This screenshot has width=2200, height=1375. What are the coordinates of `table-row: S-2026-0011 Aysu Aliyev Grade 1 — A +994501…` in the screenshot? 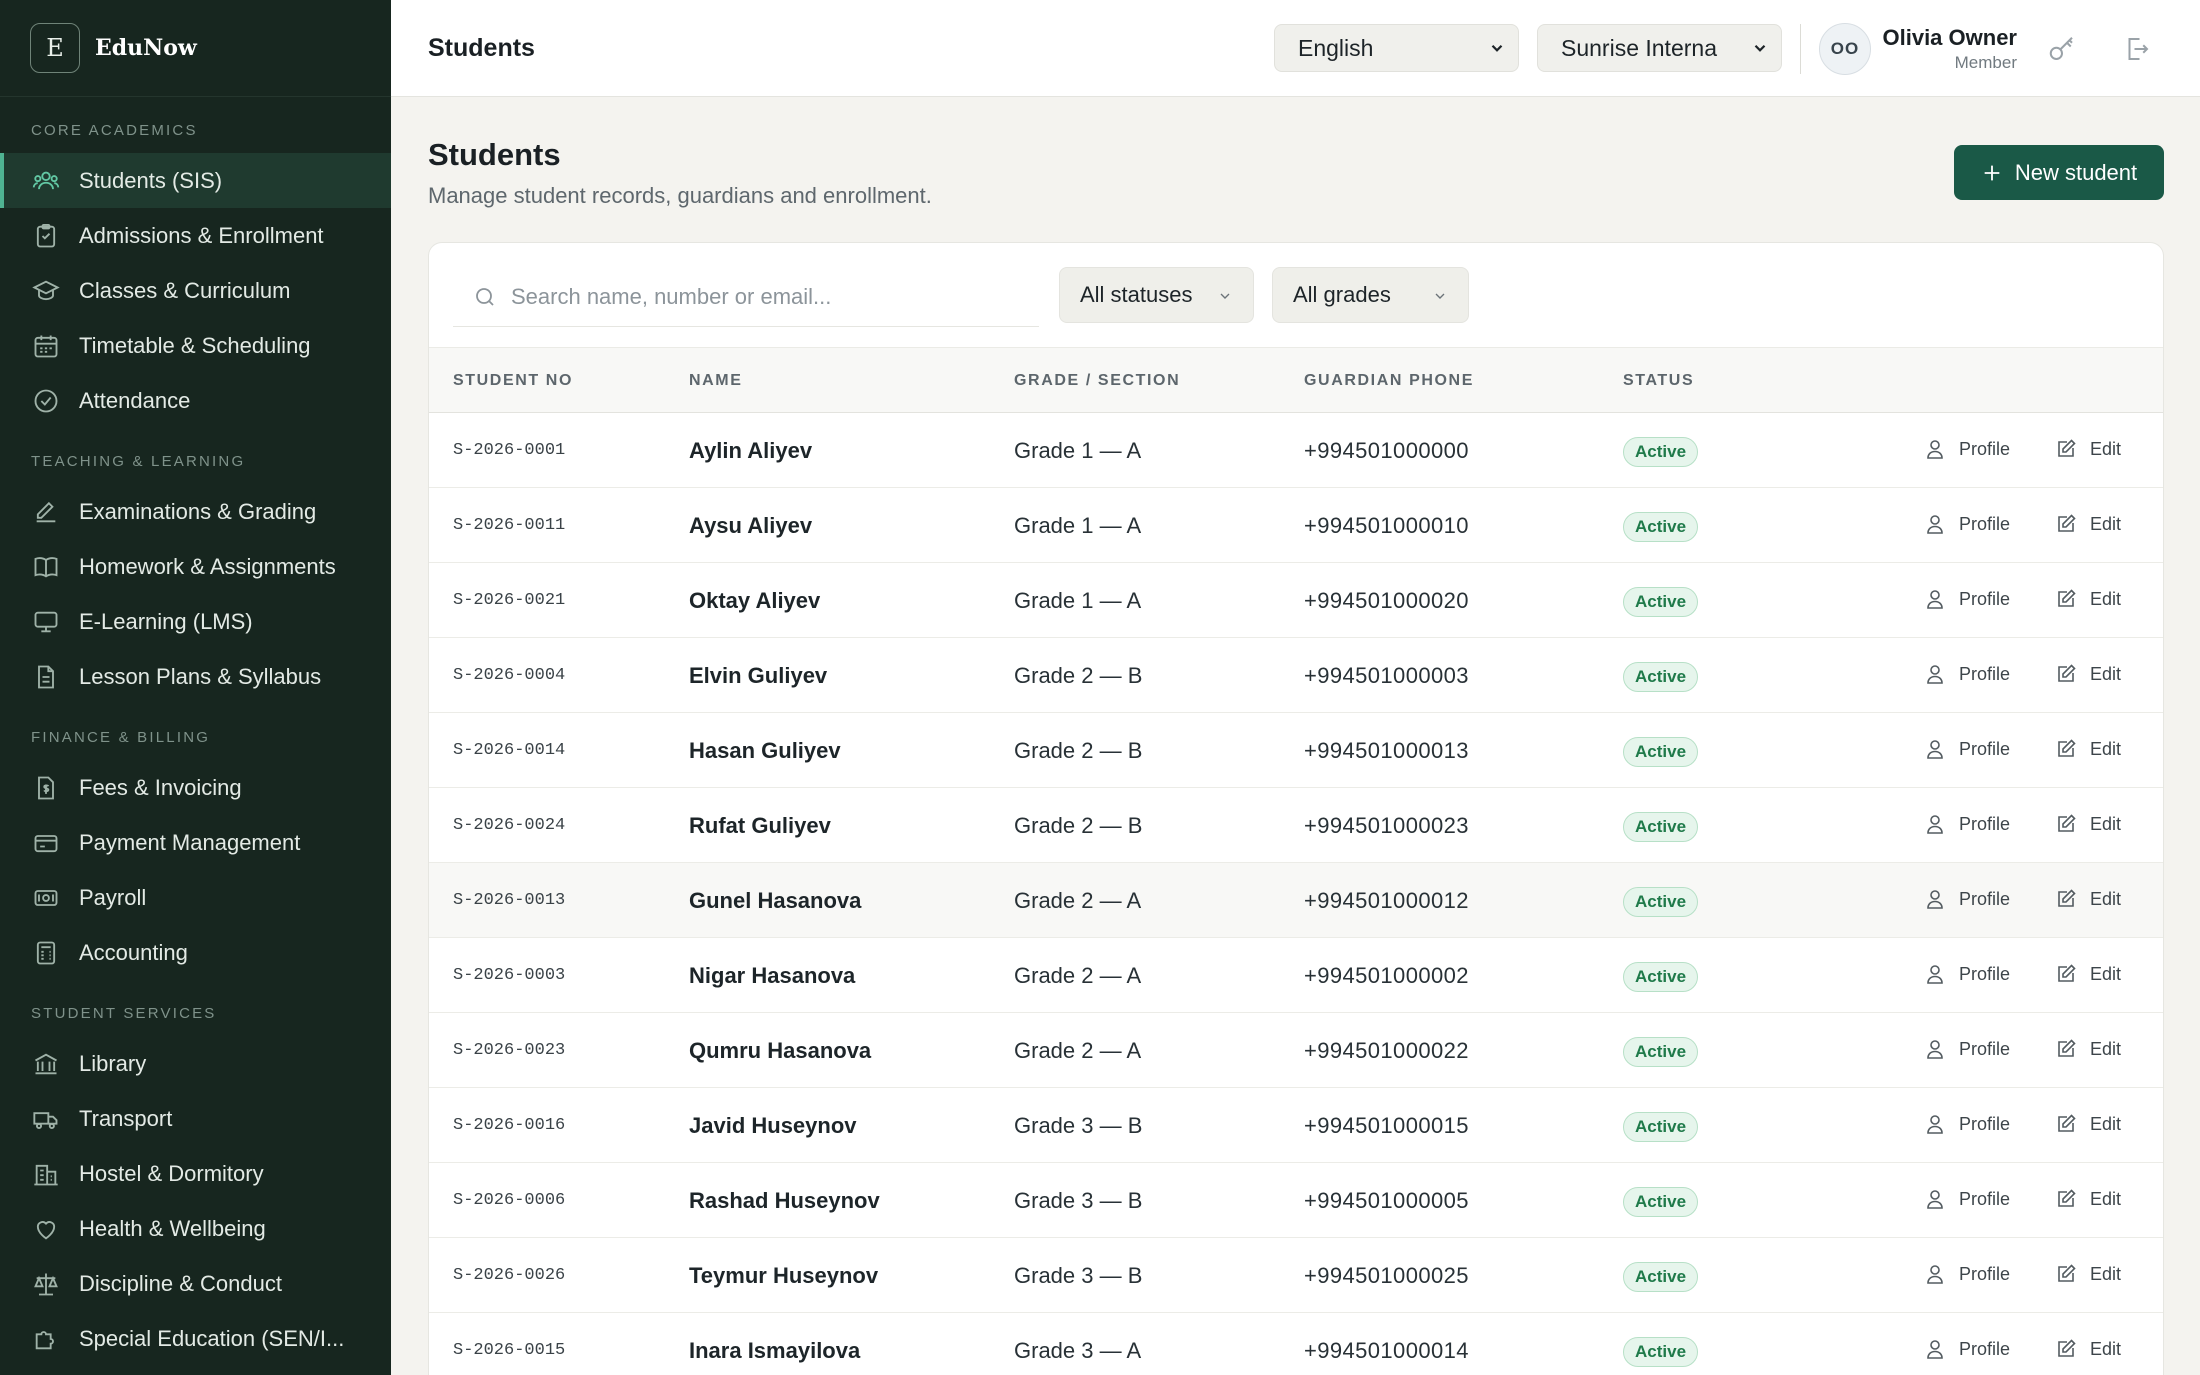 It's located at (1296, 525).